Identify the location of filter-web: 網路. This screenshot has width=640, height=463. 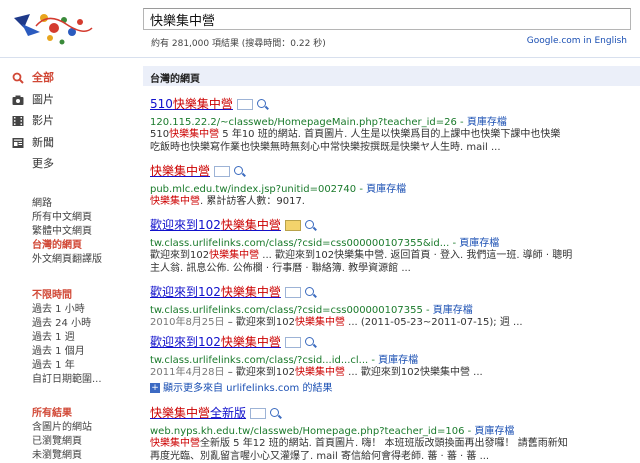
(42, 203).